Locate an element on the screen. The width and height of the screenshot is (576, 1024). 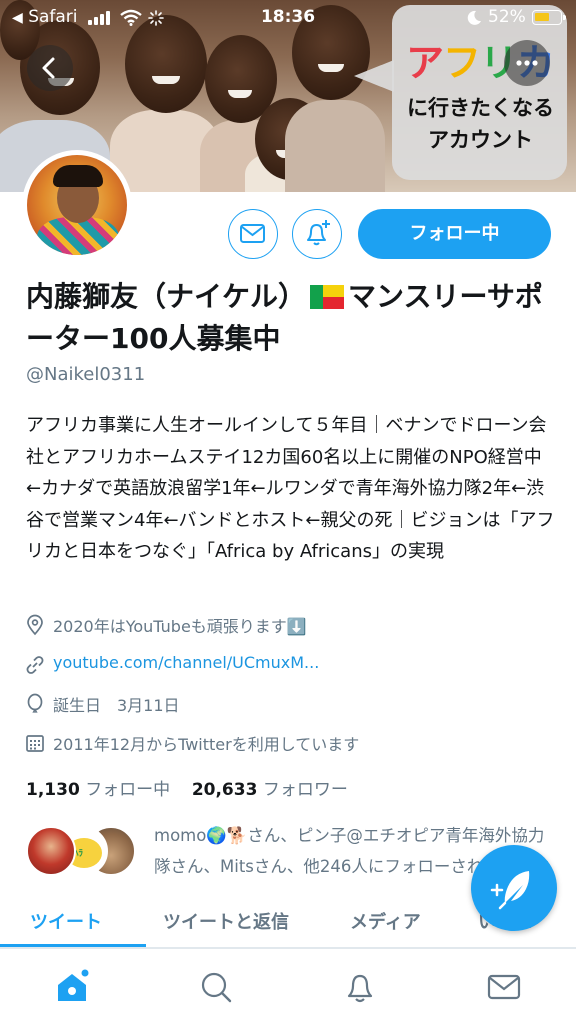
location-text: 2020年はYouTubeも頑張ります⬇️ is located at coordinates (180, 626).